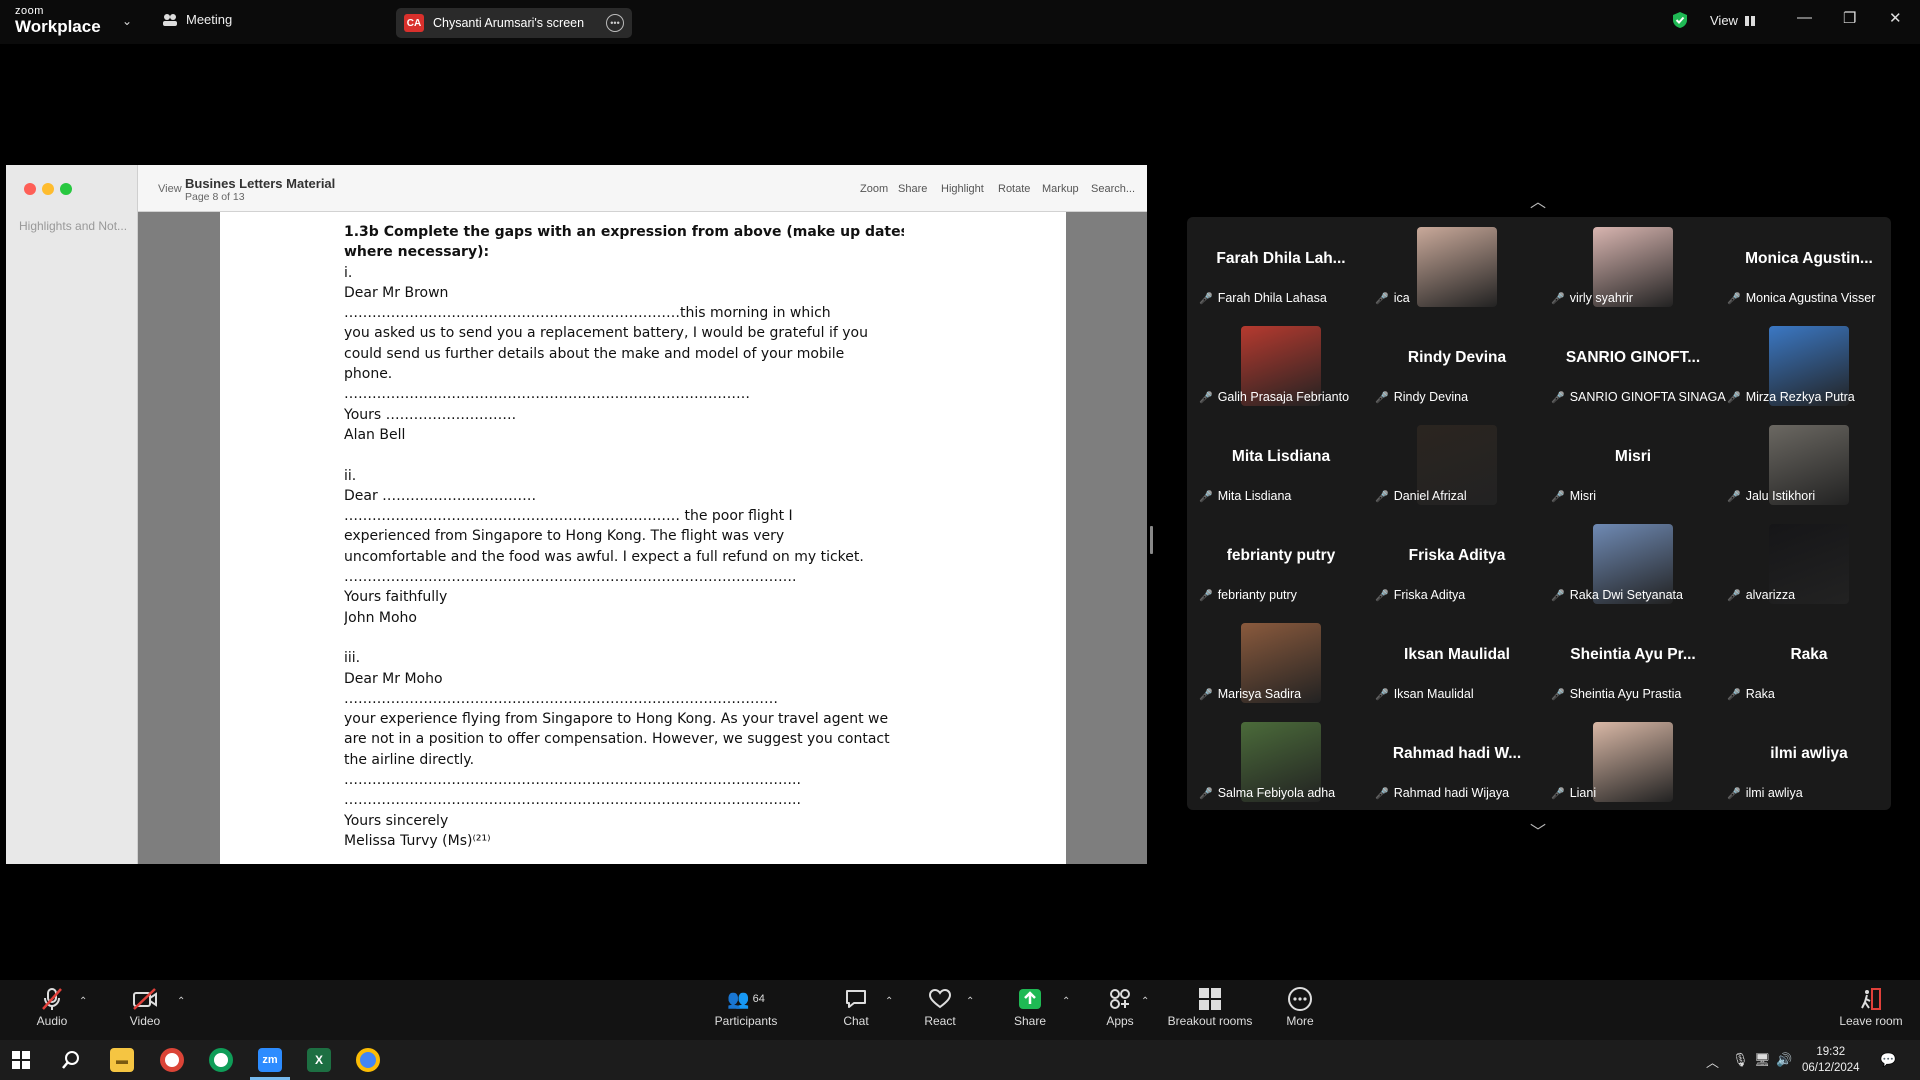  I want to click on participant-tile: 🎤 Raka Dwi Setyanata, so click(1633, 564).